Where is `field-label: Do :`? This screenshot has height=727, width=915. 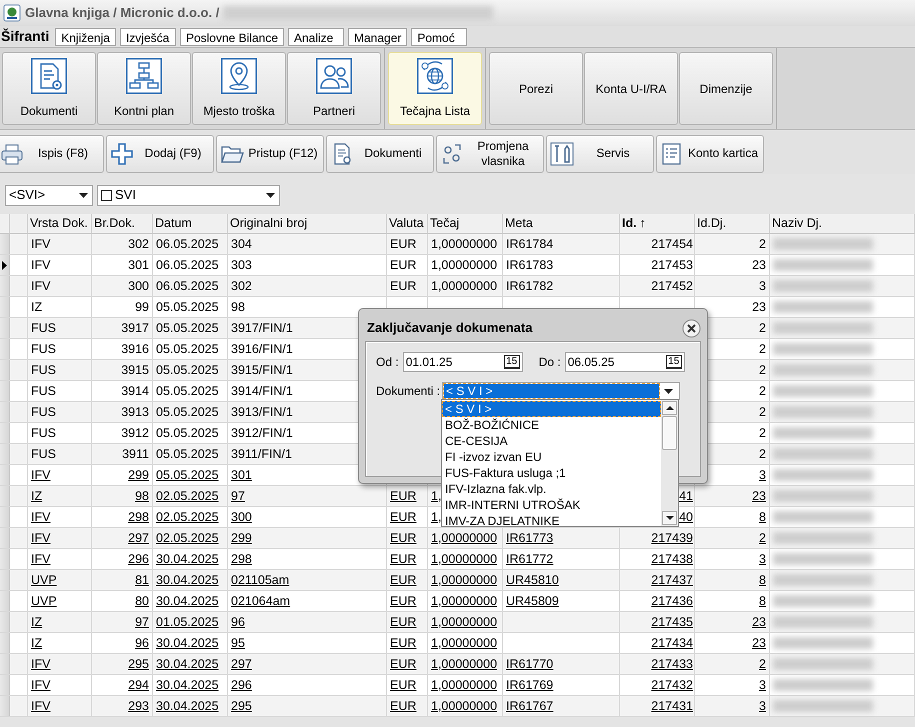
field-label: Do : is located at coordinates (549, 362).